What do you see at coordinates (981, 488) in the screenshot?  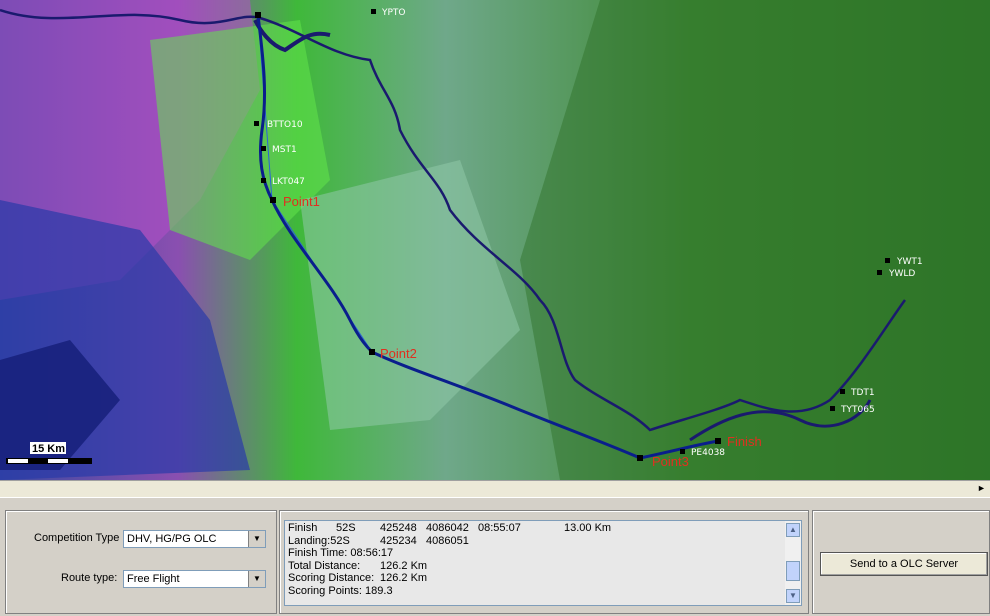 I see `scroll-right-icon: ►` at bounding box center [981, 488].